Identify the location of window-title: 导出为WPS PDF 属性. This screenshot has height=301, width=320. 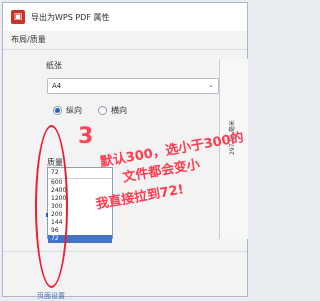
(70, 17).